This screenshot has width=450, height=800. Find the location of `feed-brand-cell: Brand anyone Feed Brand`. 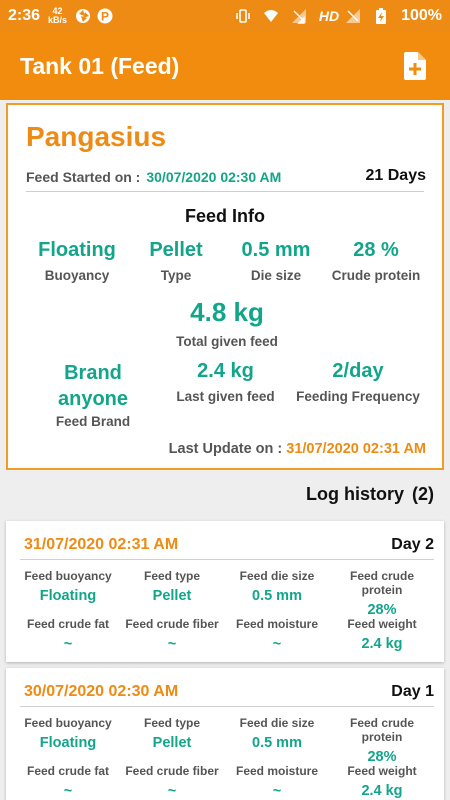

feed-brand-cell: Brand anyone Feed Brand is located at coordinates (93, 394).